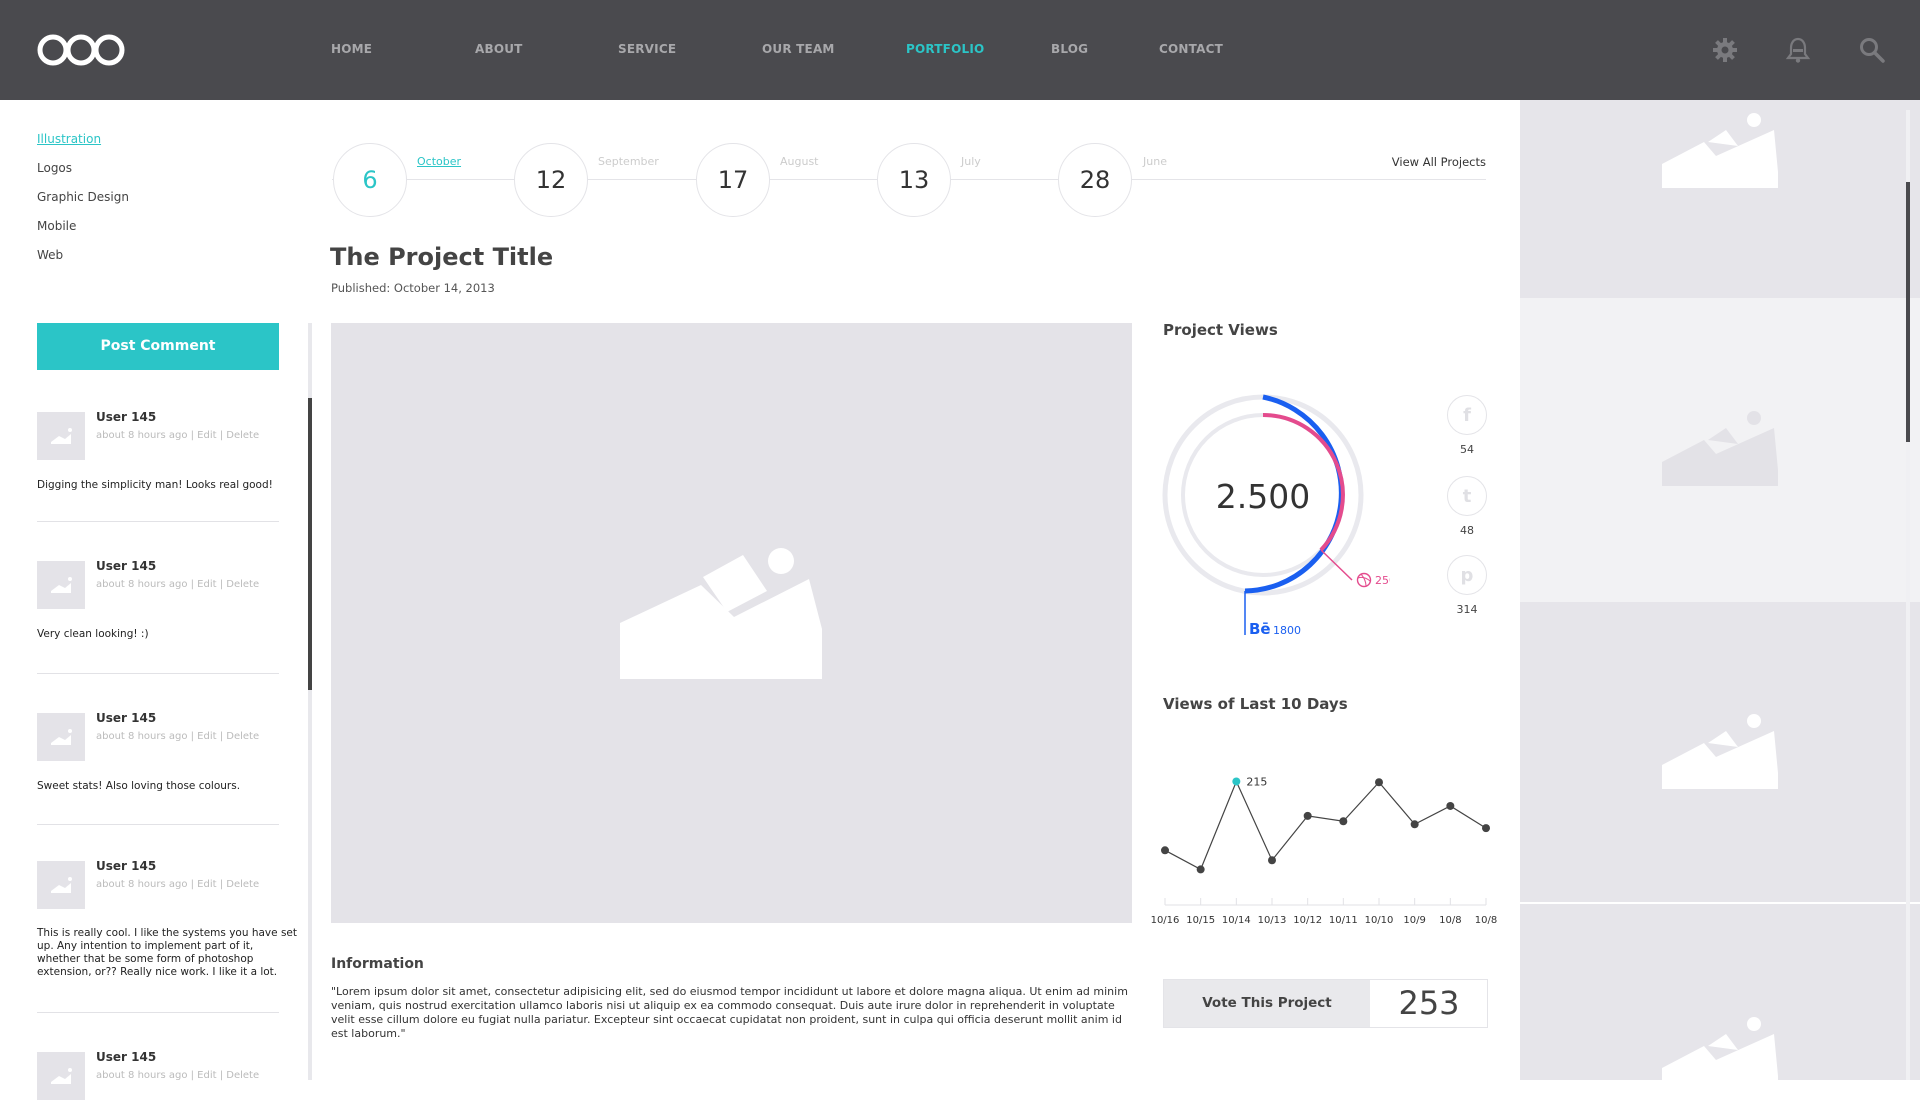  Describe the element at coordinates (310, 544) in the screenshot. I see `comments-scrollbar-thumb` at that location.